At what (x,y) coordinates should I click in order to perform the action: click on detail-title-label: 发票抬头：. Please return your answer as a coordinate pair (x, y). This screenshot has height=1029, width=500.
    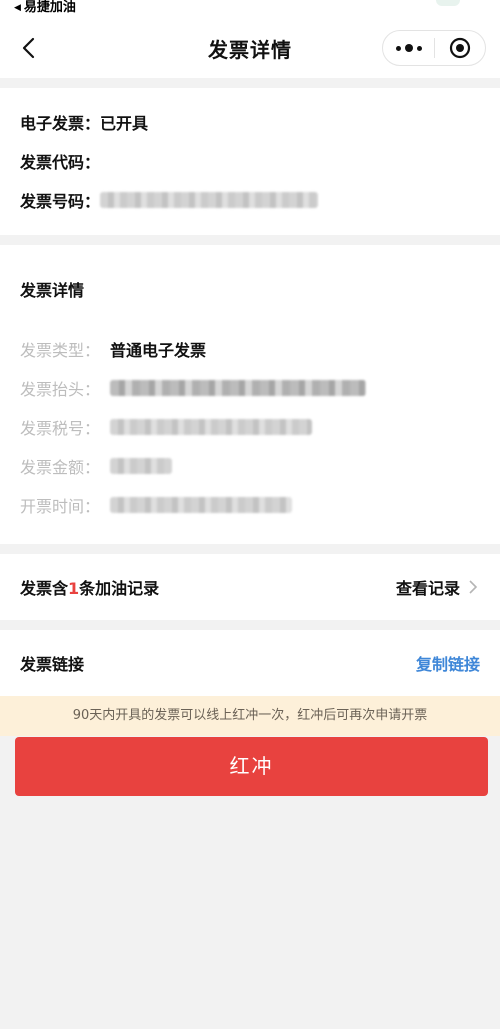
    Looking at the image, I should click on (60, 389).